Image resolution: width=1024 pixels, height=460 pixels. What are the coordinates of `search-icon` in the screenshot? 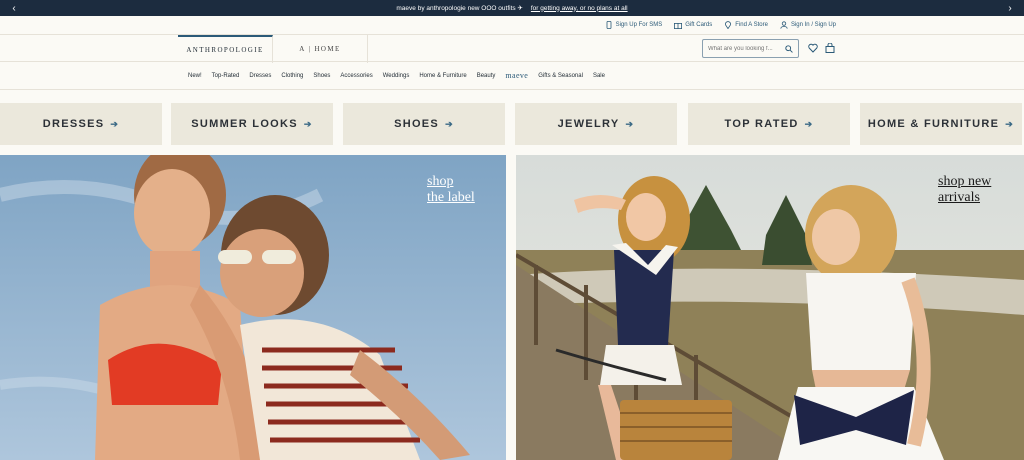 It's located at (789, 48).